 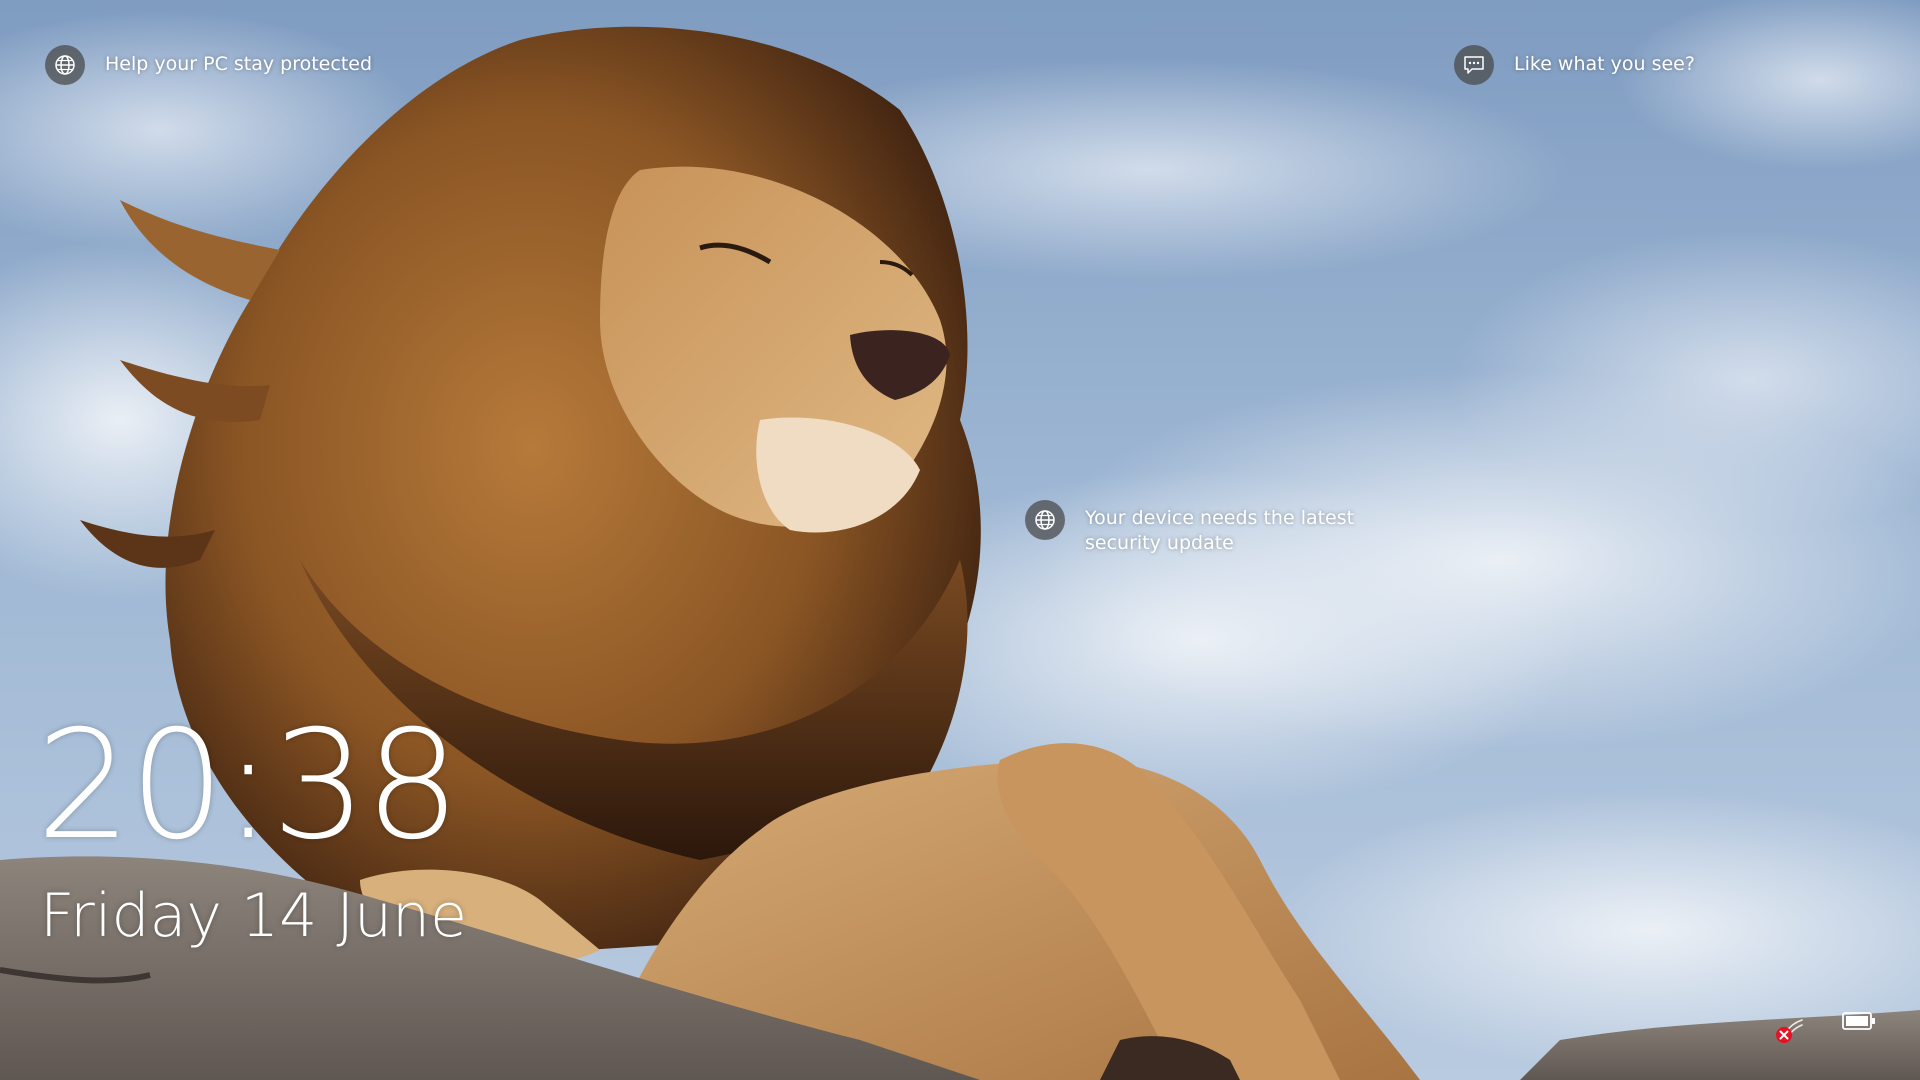 I want to click on spotlight-like-link: Like what you see?, so click(x=1574, y=65).